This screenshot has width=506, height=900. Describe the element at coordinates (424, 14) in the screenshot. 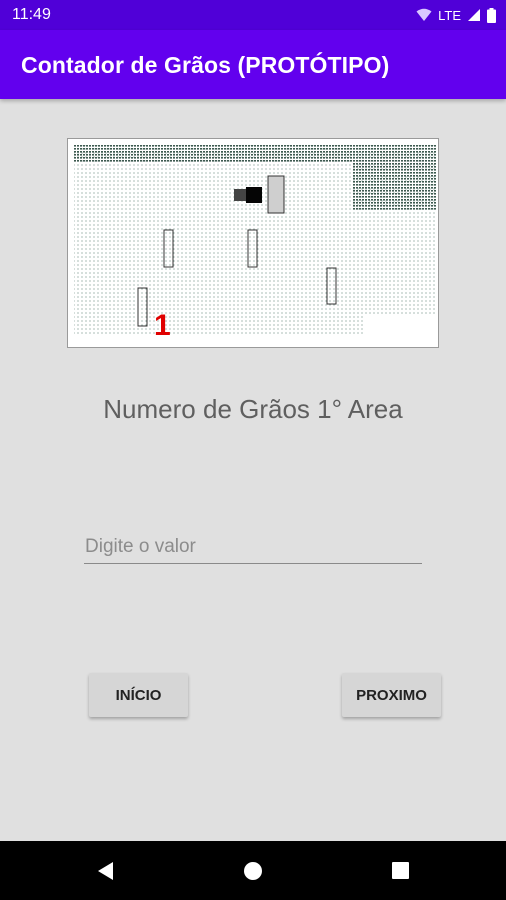

I see `wifi-icon` at that location.